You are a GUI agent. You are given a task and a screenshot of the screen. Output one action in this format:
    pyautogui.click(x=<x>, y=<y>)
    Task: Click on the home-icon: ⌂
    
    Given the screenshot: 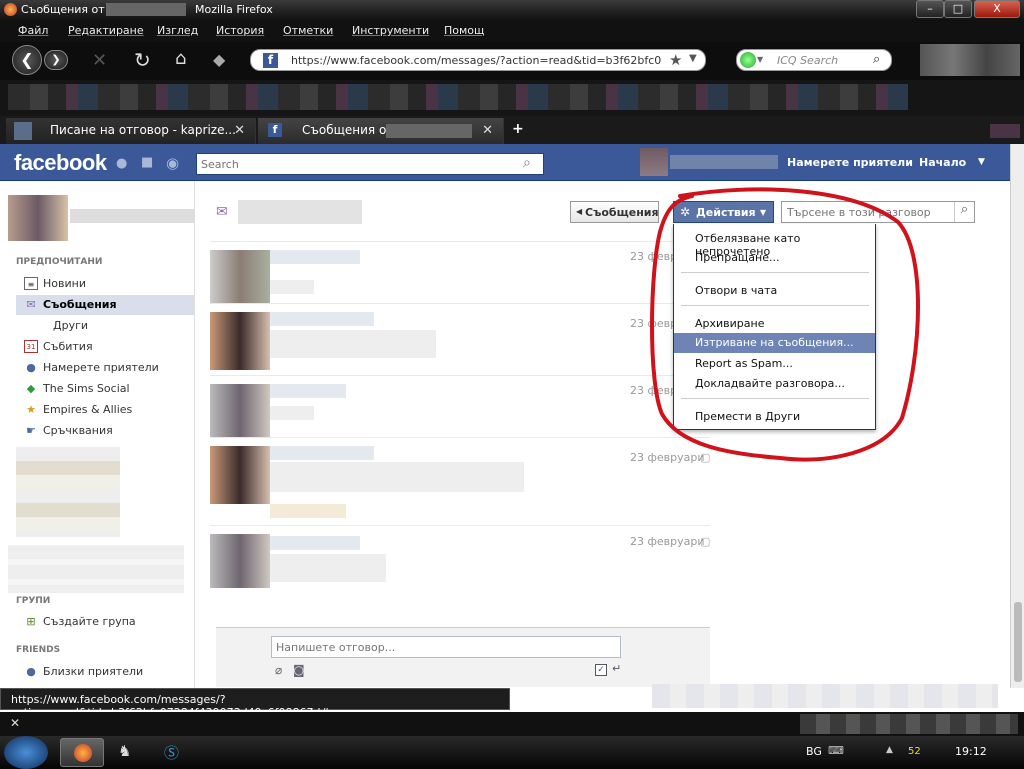 What is the action you would take?
    pyautogui.click(x=180, y=58)
    